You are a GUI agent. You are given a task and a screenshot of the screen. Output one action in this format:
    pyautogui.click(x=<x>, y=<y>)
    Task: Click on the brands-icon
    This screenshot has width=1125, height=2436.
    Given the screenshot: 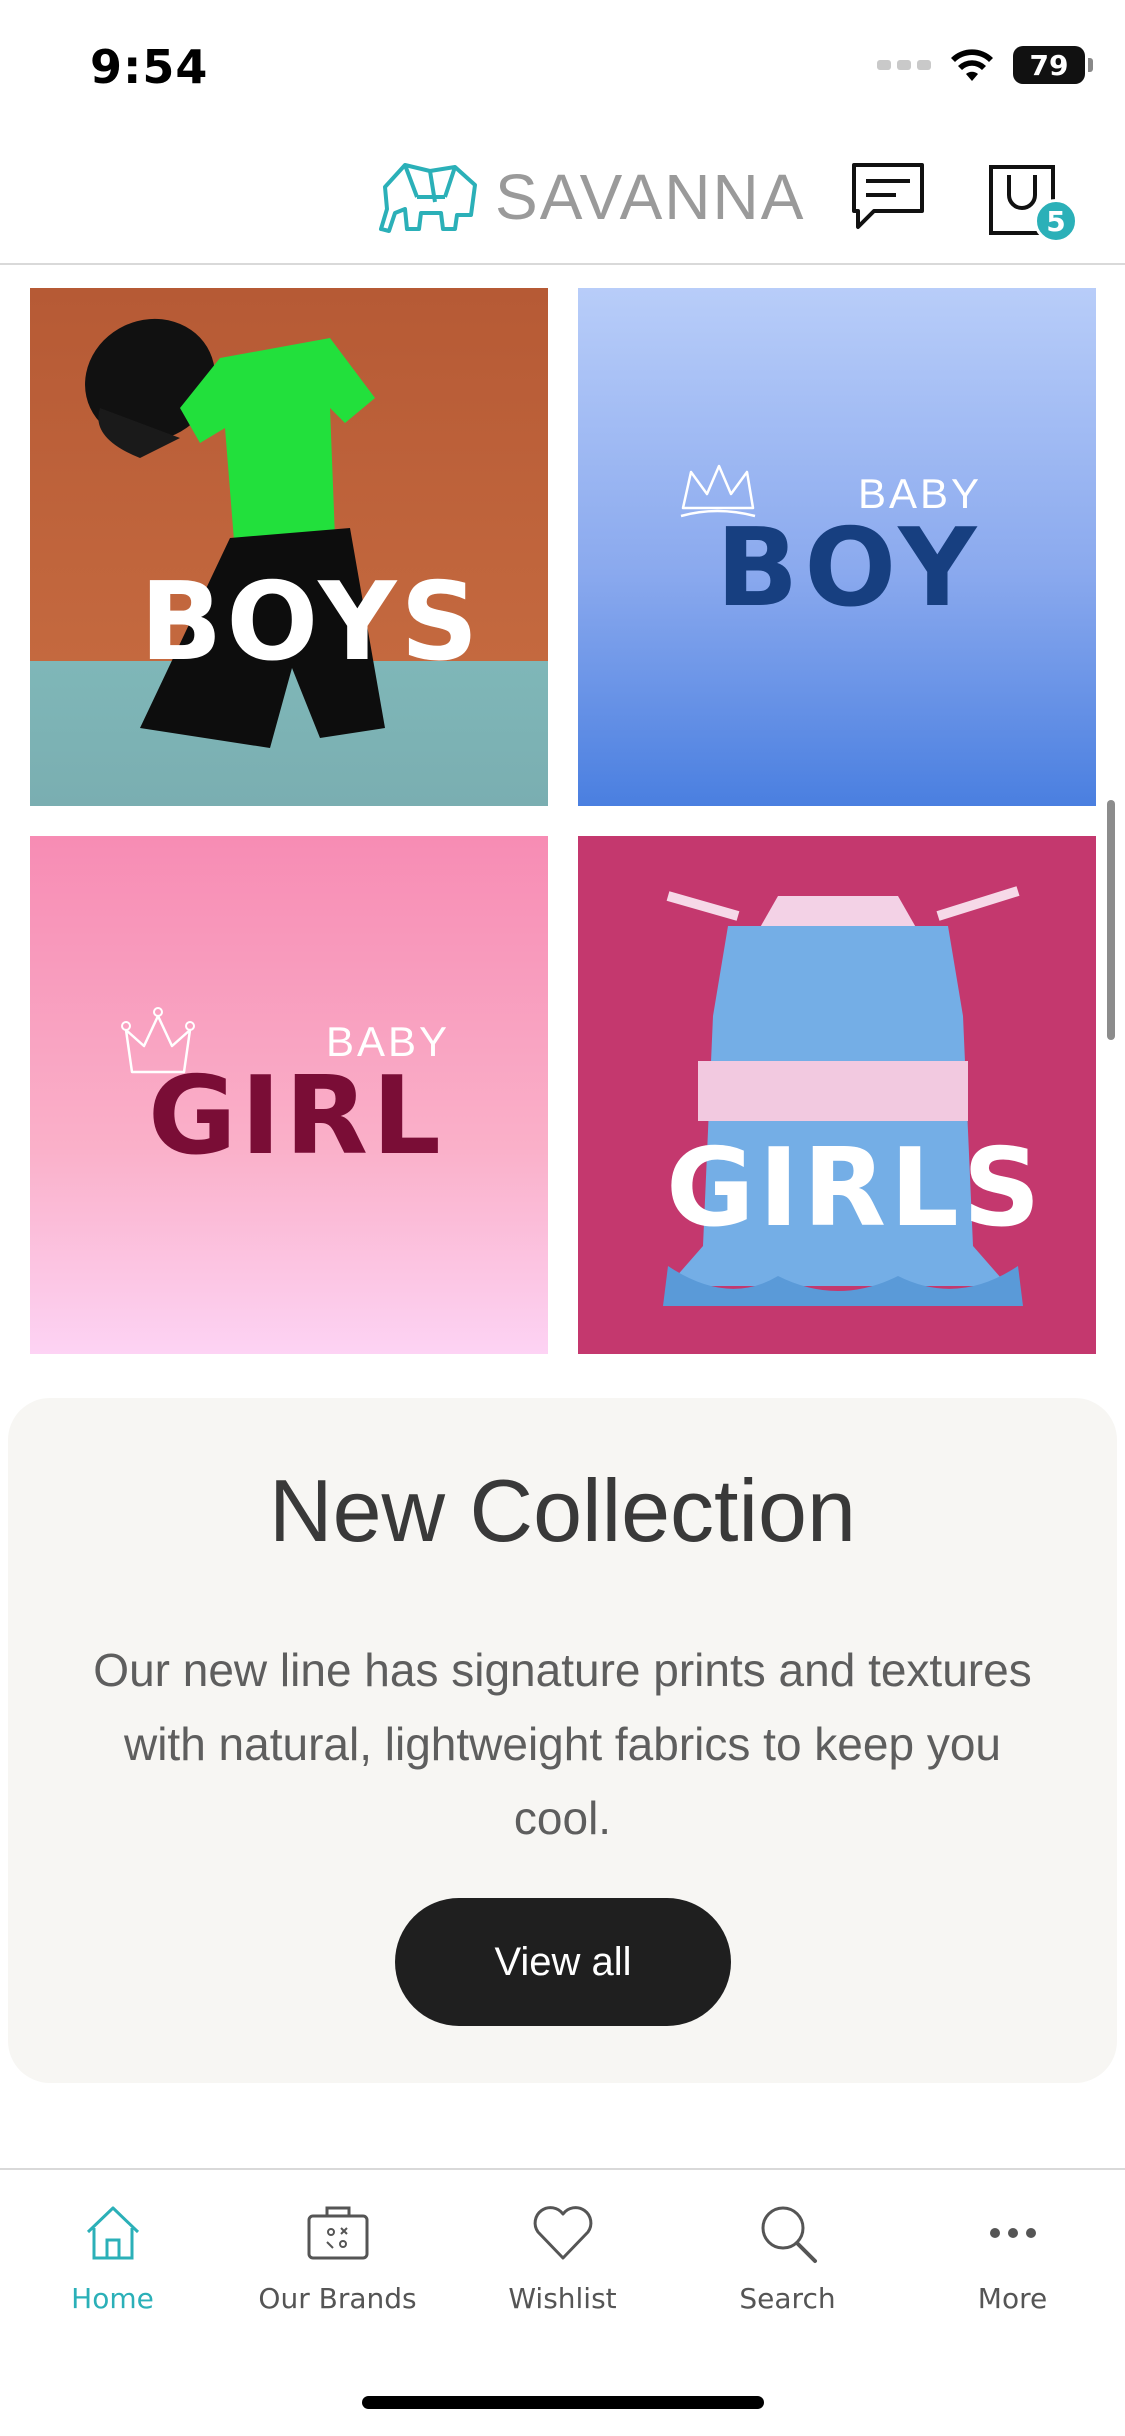 What is the action you would take?
    pyautogui.click(x=337, y=2233)
    